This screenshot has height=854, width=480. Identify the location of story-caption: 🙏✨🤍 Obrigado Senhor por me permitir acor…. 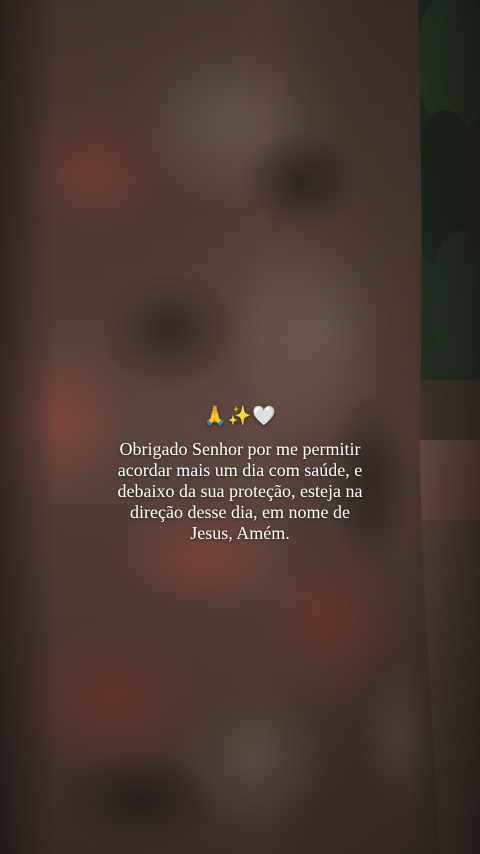
(240, 473).